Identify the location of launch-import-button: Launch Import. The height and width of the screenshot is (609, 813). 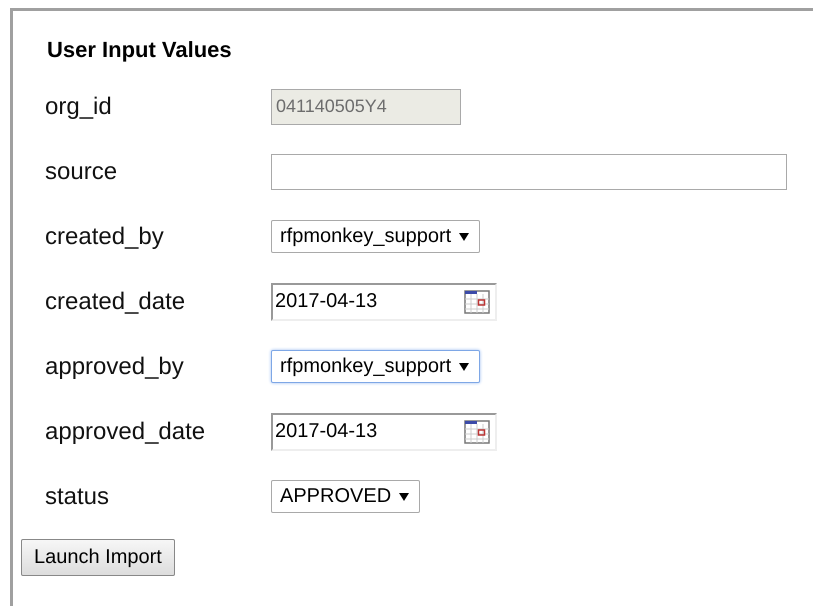
(98, 557).